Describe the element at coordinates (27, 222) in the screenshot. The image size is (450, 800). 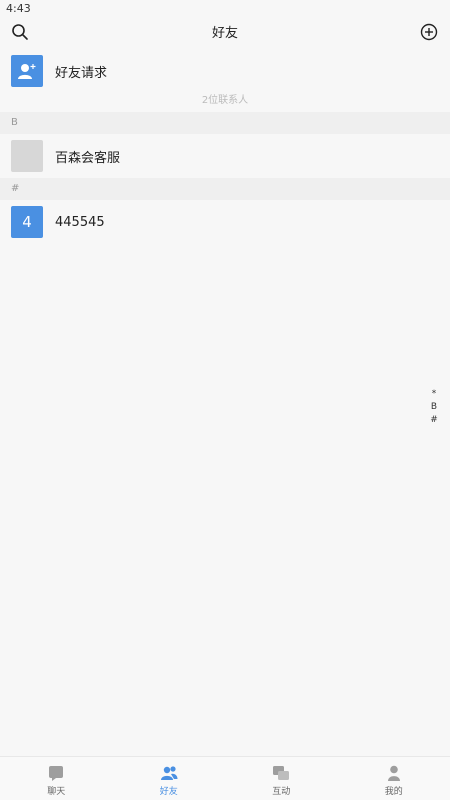
I see `avatar: 4` at that location.